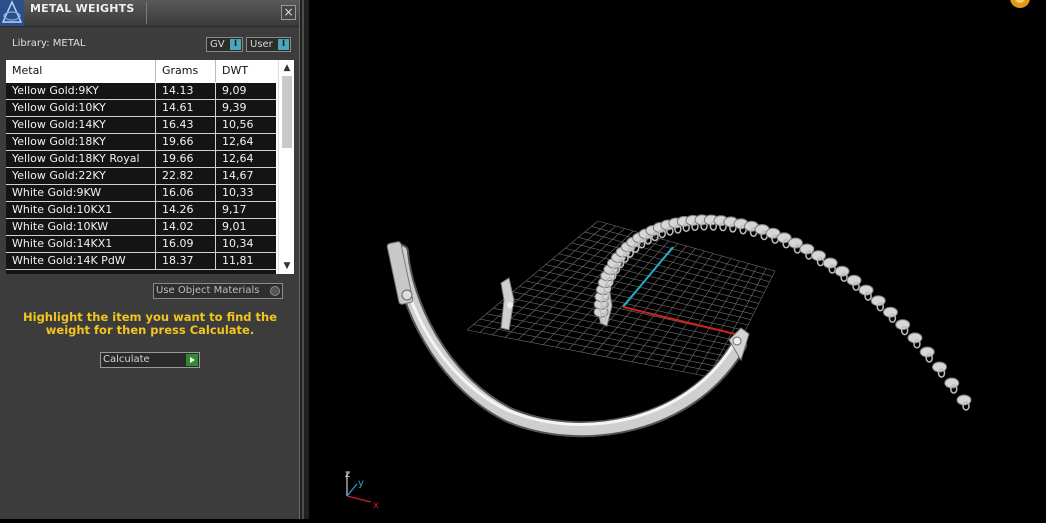 The image size is (1046, 523). Describe the element at coordinates (59, 107) in the screenshot. I see `metal-cell: Yellow Gold:10KY` at that location.